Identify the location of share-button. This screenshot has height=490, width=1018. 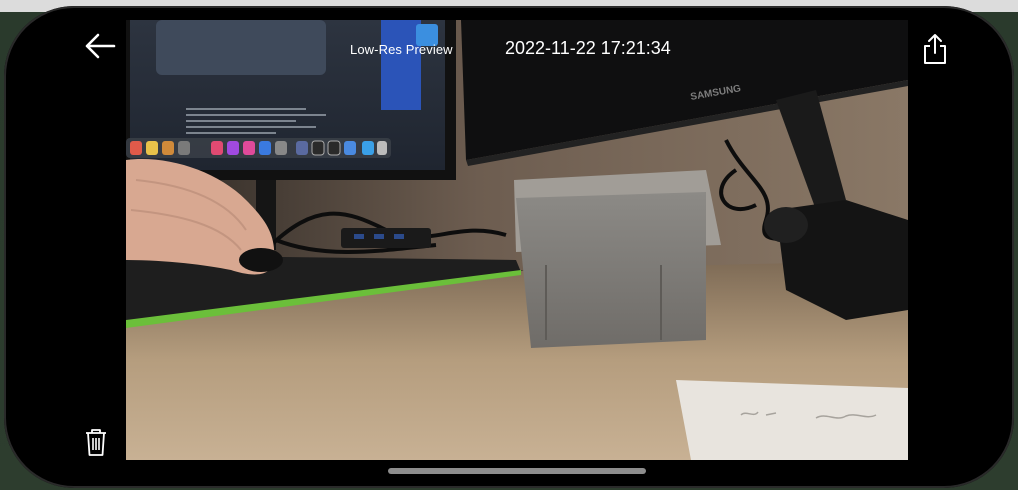
(935, 49).